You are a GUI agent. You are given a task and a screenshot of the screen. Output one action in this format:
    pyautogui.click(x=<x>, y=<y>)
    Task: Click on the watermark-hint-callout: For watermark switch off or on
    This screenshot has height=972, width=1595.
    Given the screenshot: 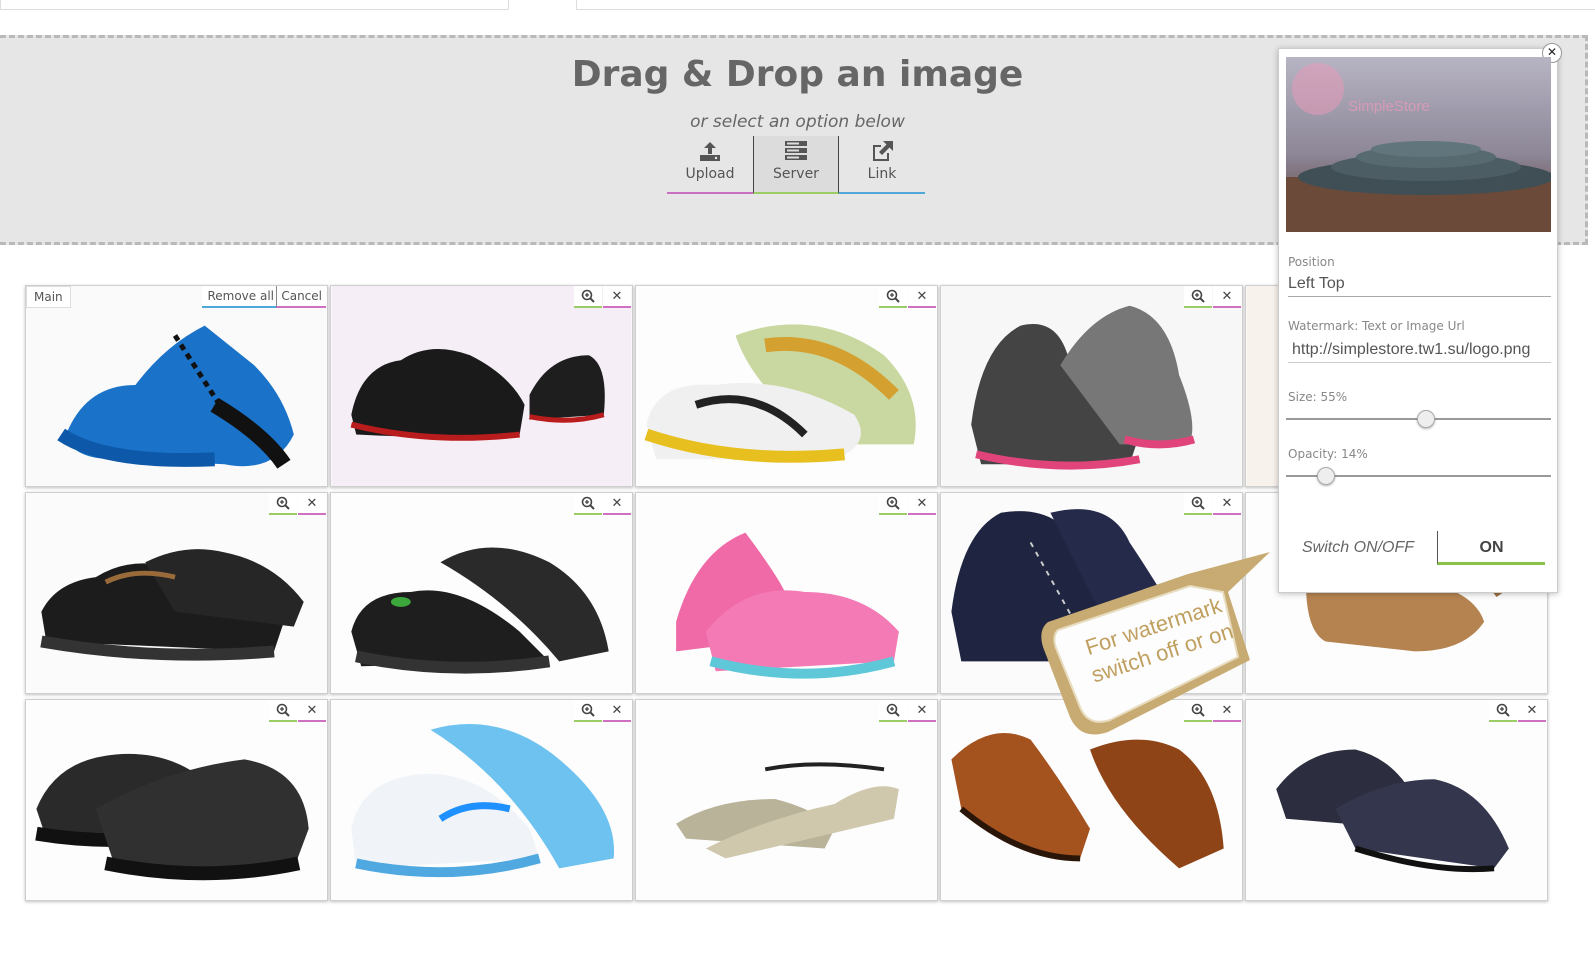 What is the action you would take?
    pyautogui.click(x=1156, y=647)
    